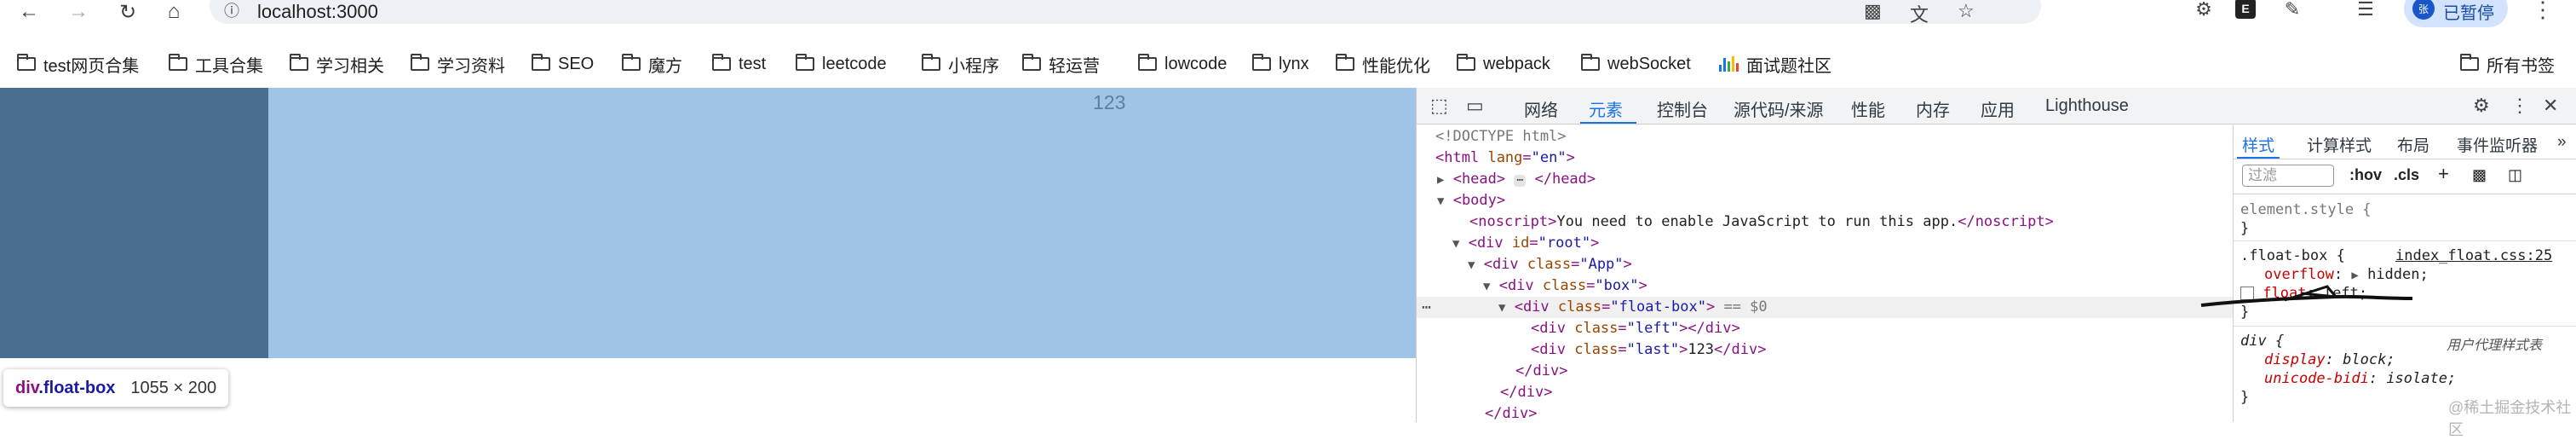  I want to click on bookmark-star-icon: ☆, so click(1966, 11).